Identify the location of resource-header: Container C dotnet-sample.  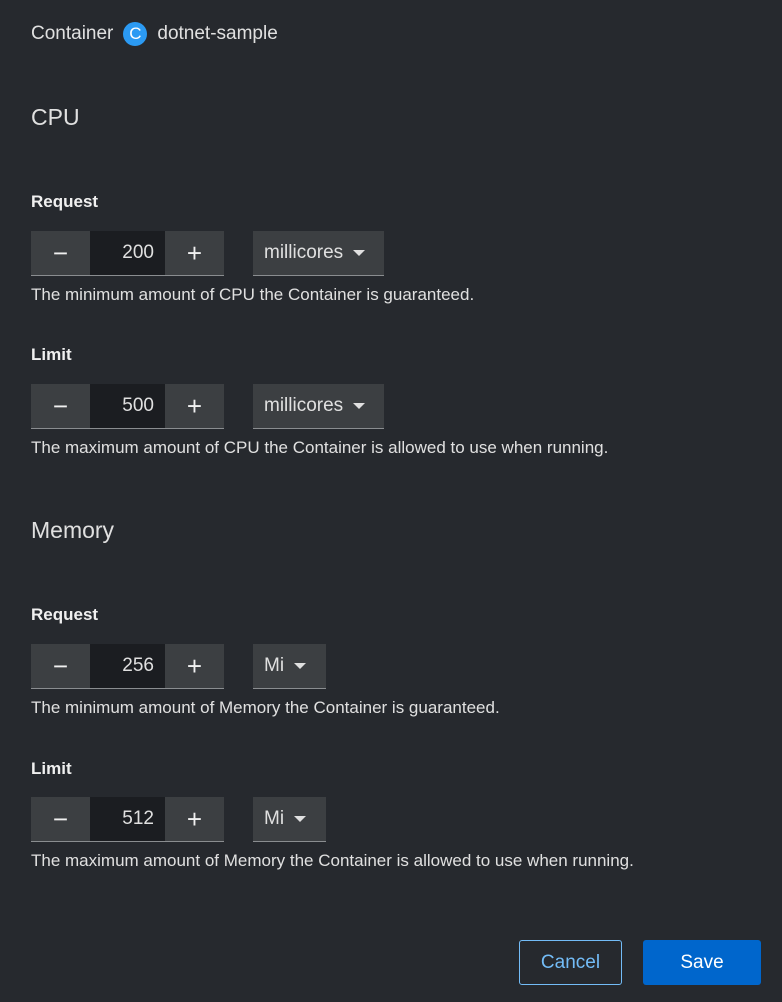
(154, 34).